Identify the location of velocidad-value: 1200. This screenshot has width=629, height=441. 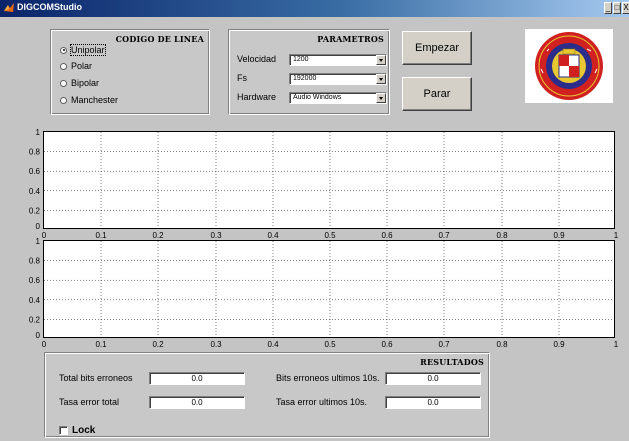
(301, 59).